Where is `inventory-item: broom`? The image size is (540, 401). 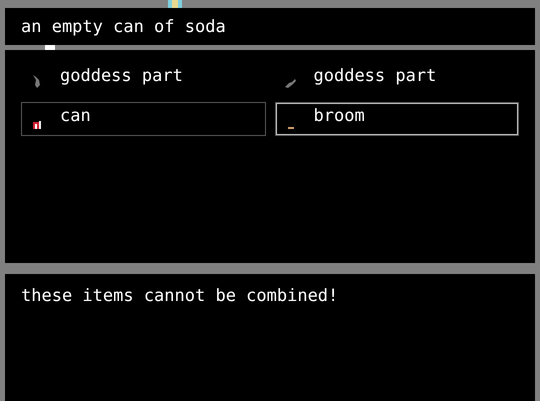 inventory-item: broom is located at coordinates (396, 119).